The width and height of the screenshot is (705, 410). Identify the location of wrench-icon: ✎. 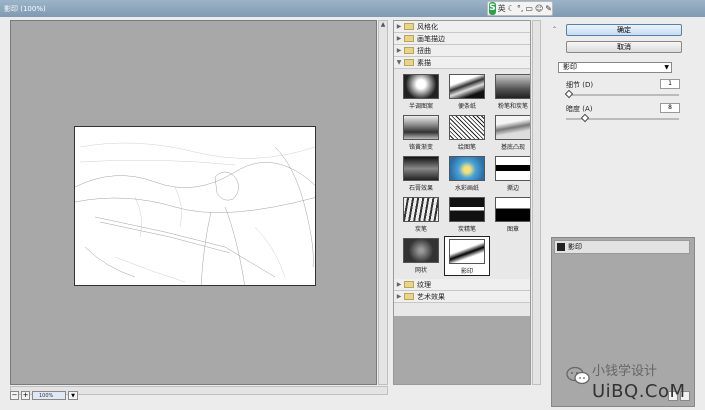
(548, 8).